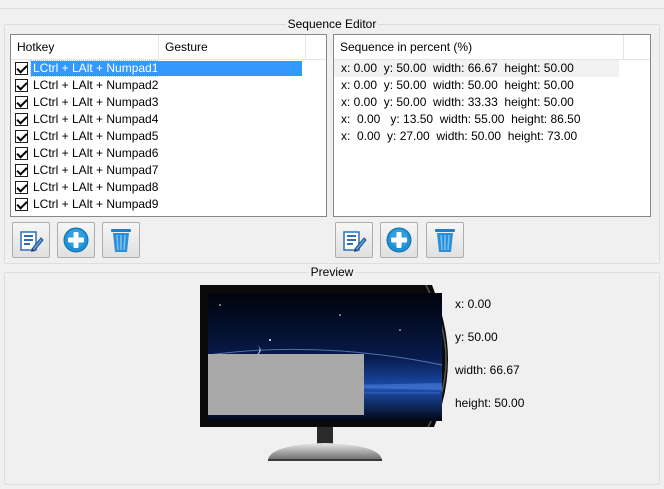 This screenshot has height=489, width=664. What do you see at coordinates (332, 24) in the screenshot?
I see `sequence-editor-title: Sequence Editor` at bounding box center [332, 24].